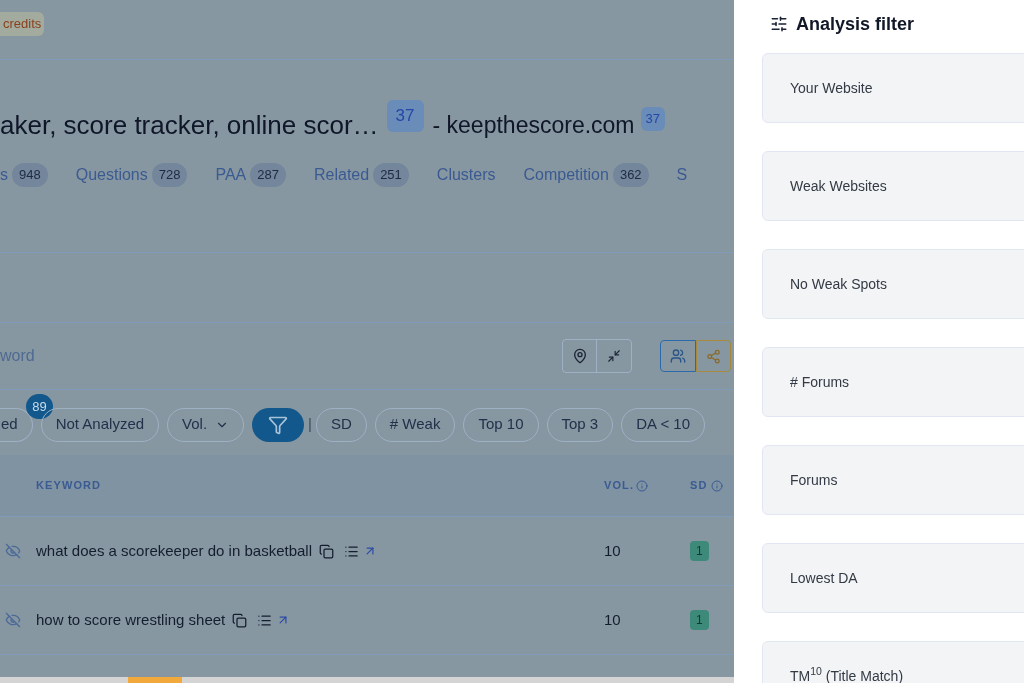 This screenshot has width=1024, height=683. Describe the element at coordinates (30, 175) in the screenshot. I see `count-badge: 948` at that location.